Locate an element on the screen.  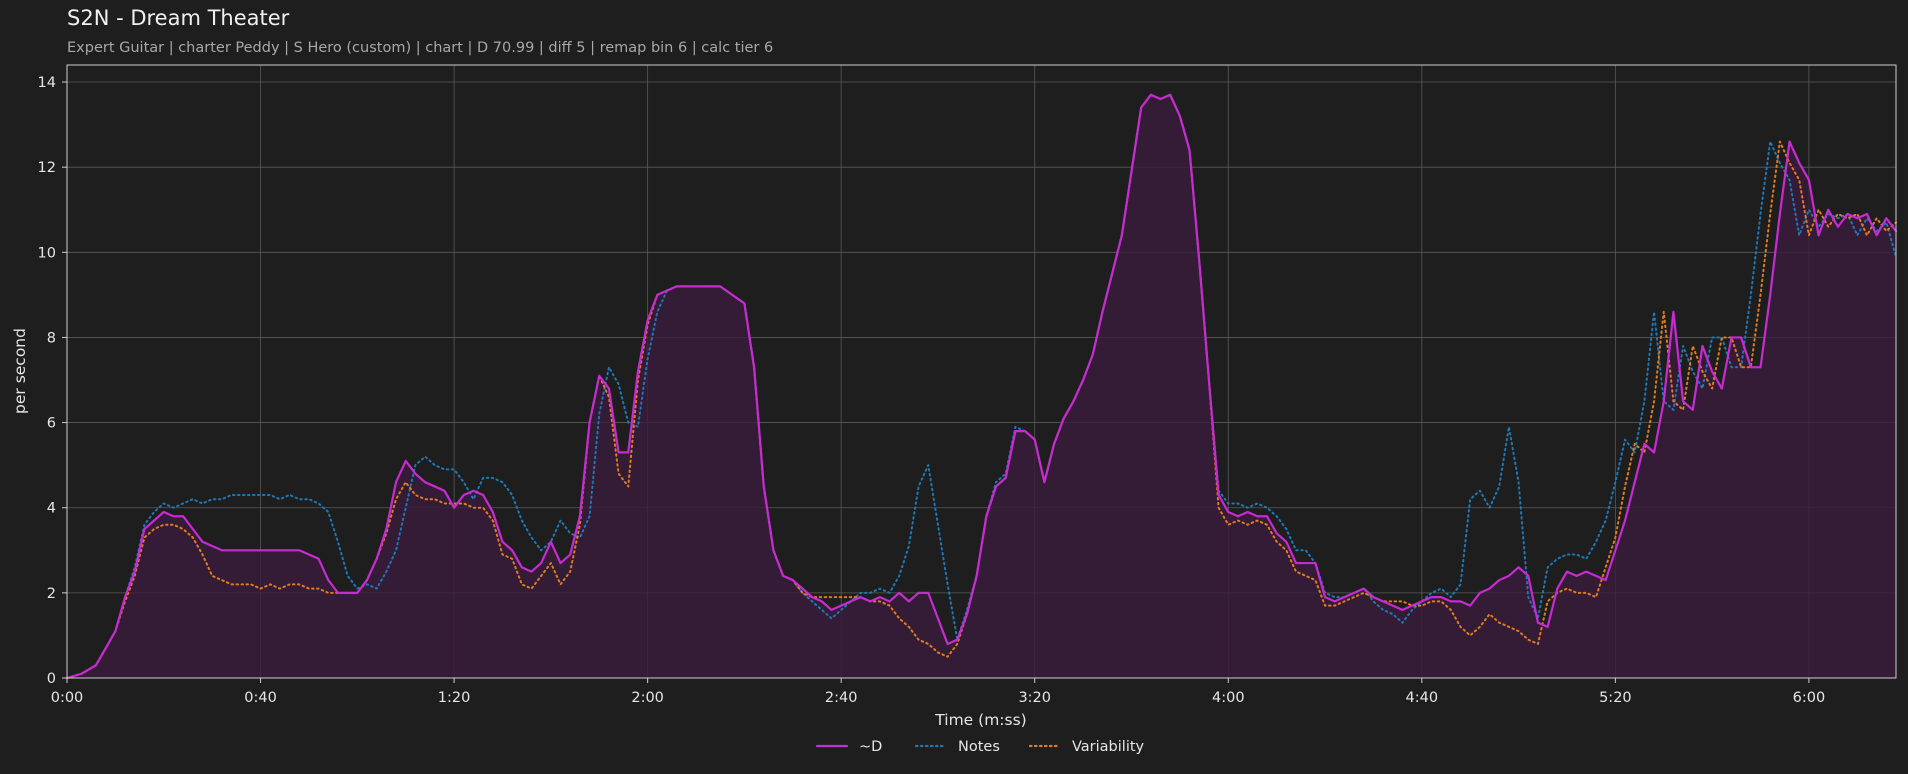
legend: ~D Notes Variability is located at coordinates (980, 747).